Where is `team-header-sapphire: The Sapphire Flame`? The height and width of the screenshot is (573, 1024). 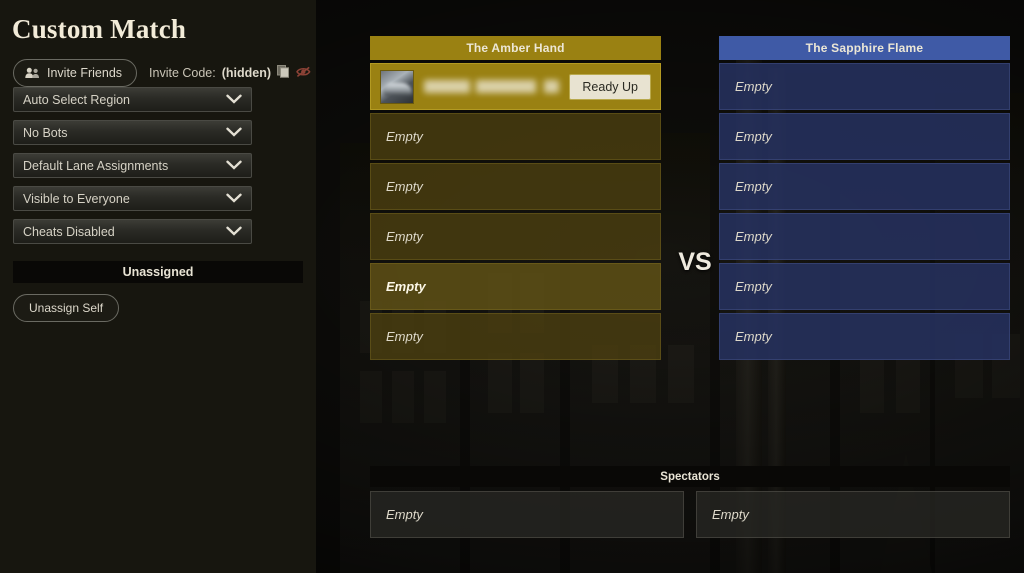
team-header-sapphire: The Sapphire Flame is located at coordinates (864, 48).